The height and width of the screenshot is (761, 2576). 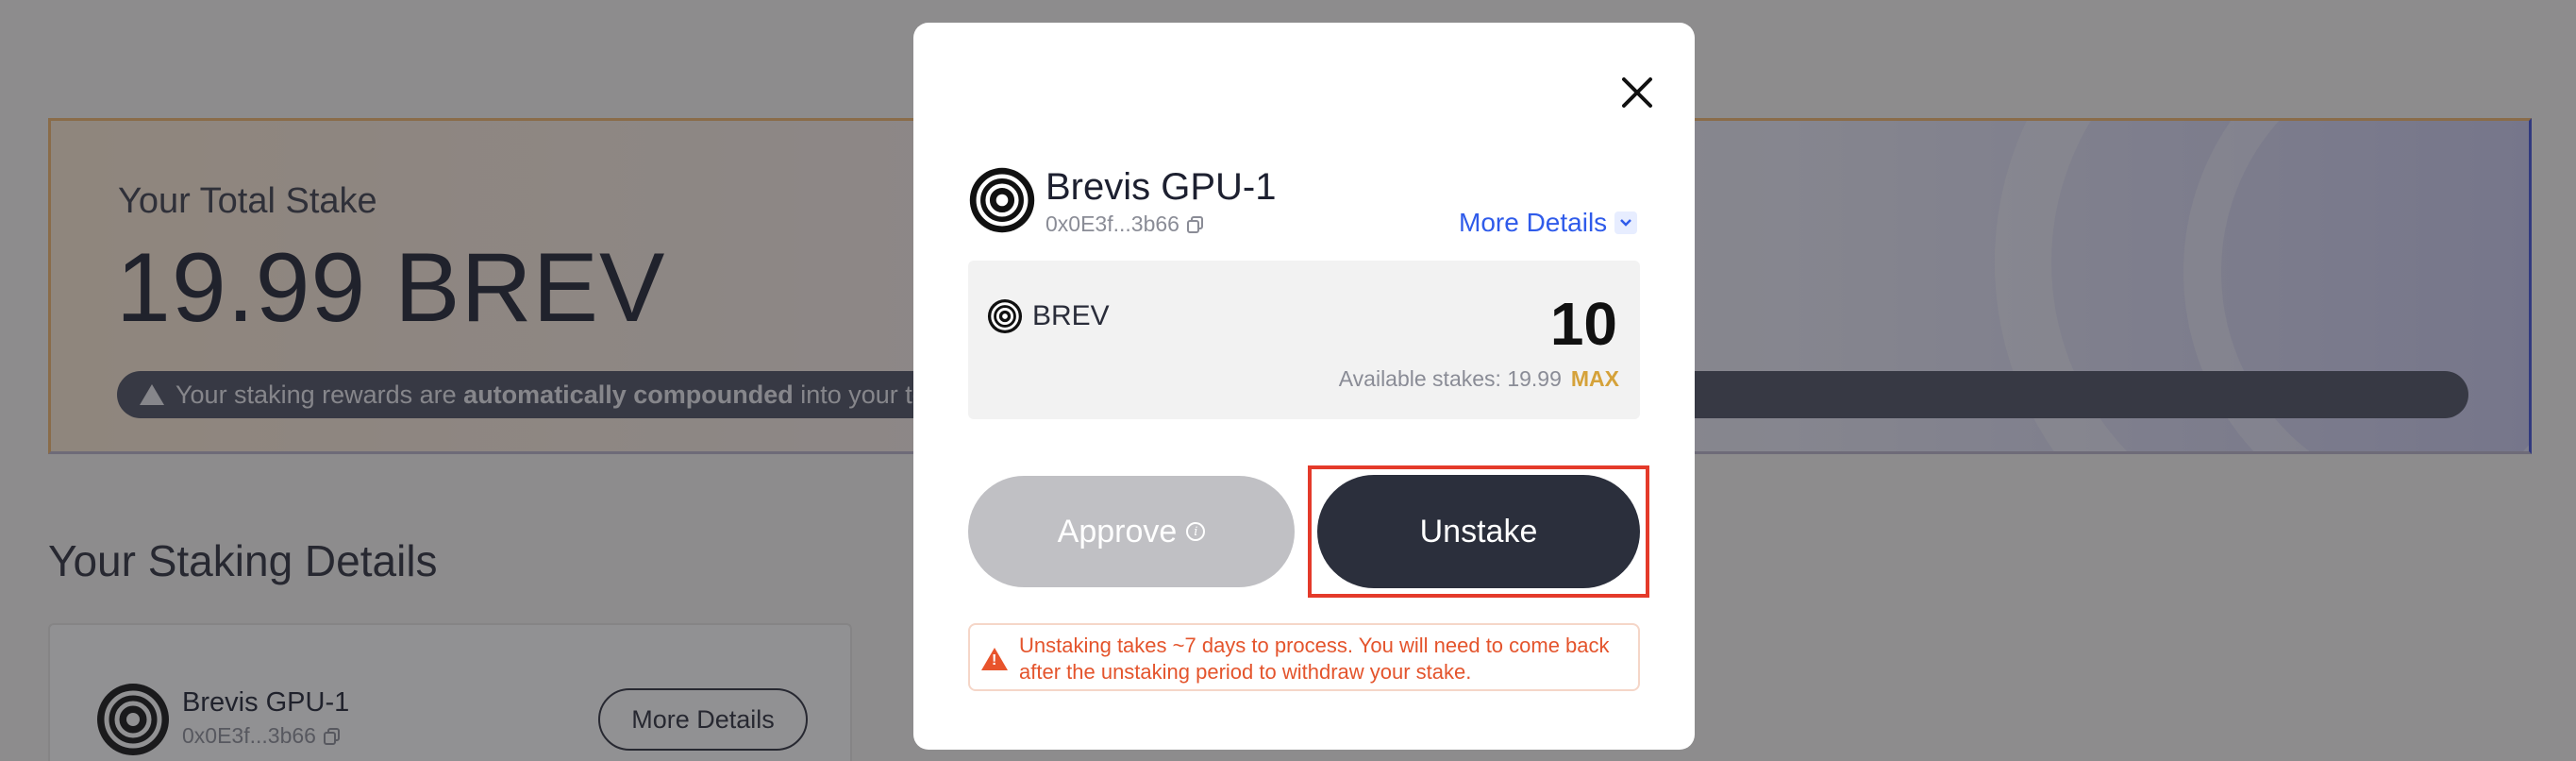 What do you see at coordinates (1304, 340) in the screenshot?
I see `amount-input-box: BREV 10 Available stakes: 19.99 MAX` at bounding box center [1304, 340].